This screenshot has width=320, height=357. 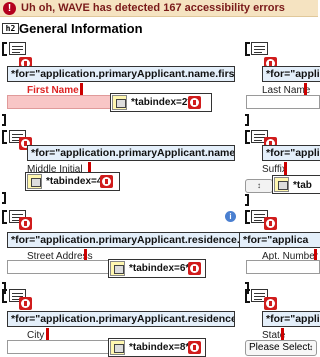 I want to click on first-name-input, so click(x=59, y=102).